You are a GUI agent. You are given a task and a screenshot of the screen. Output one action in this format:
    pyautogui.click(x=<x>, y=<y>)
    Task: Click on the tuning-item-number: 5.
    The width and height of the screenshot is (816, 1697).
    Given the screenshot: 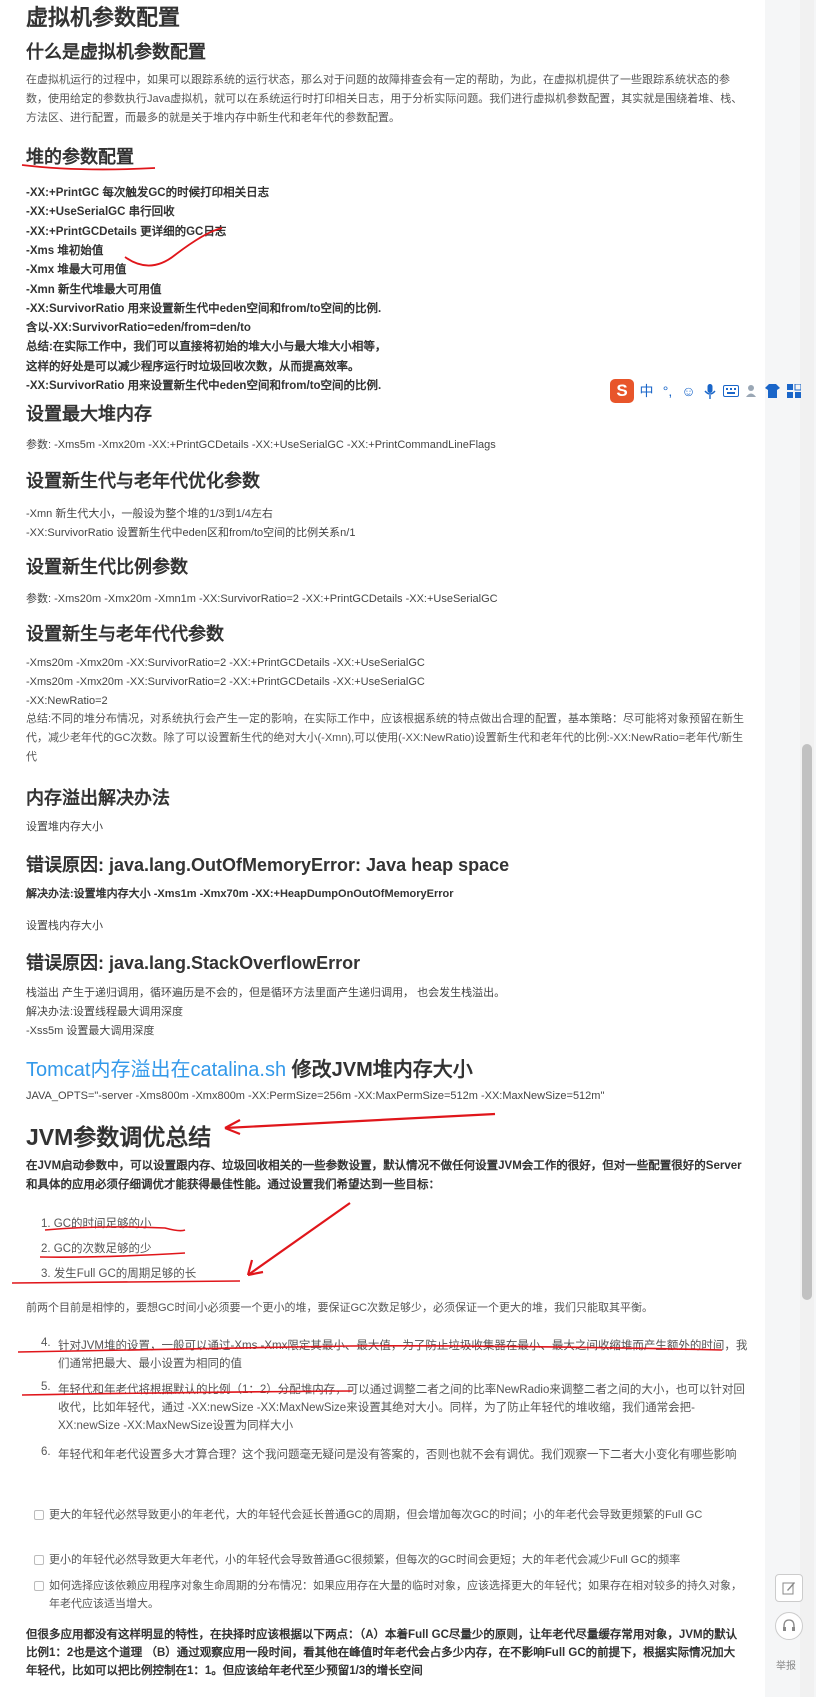 What is the action you would take?
    pyautogui.click(x=46, y=1387)
    